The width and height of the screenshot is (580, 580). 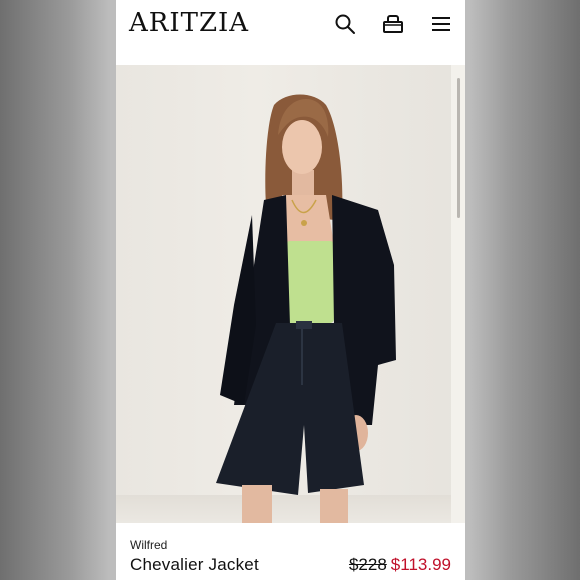 I want to click on aritzia-logo: ARITZIA, so click(x=189, y=23).